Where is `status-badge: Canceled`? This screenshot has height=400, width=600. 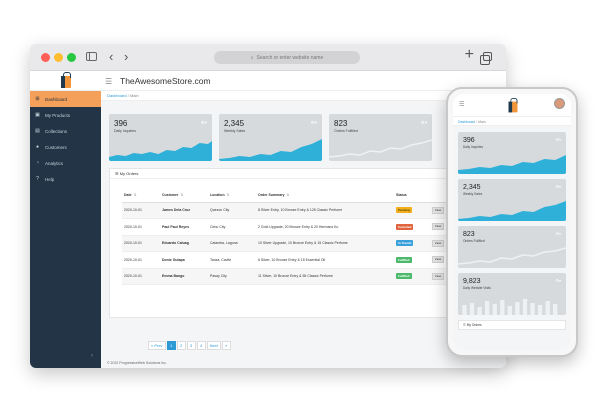 status-badge: Canceled is located at coordinates (405, 226).